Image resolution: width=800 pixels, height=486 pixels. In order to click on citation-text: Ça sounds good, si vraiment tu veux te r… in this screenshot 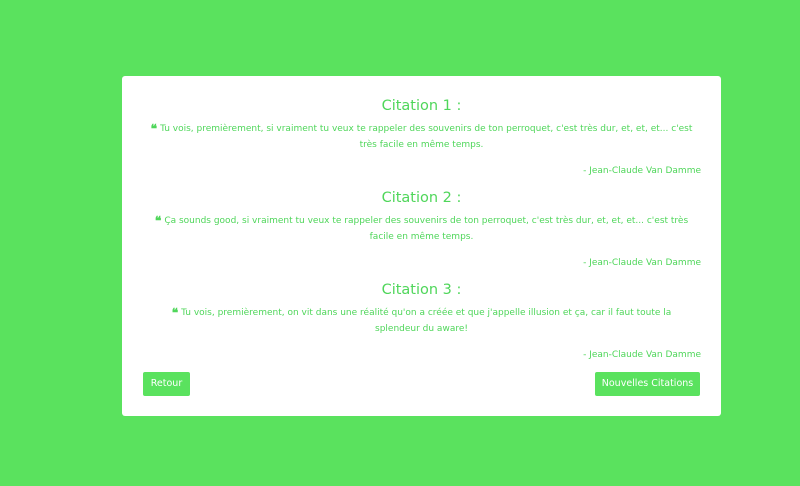, I will do `click(426, 229)`.